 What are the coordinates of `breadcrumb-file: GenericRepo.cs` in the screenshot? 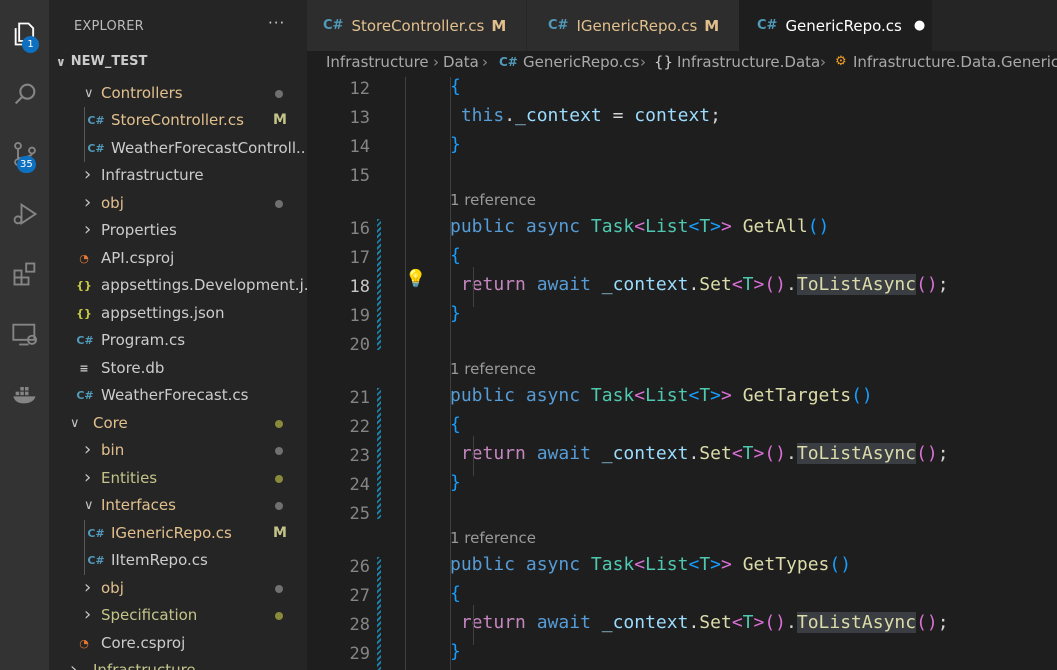 It's located at (581, 62).